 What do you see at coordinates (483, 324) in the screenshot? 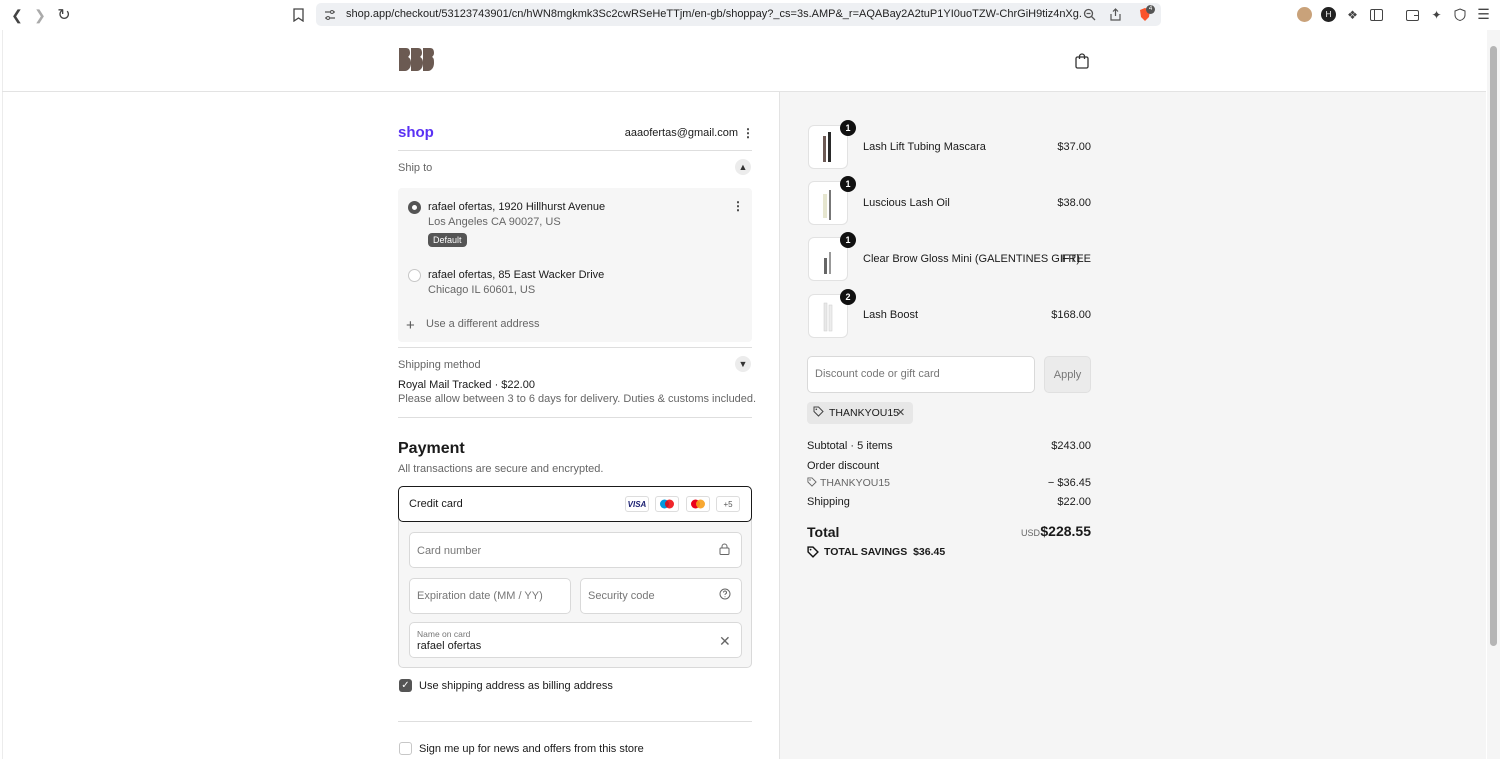
I see `use-different-address-link: Use a different address` at bounding box center [483, 324].